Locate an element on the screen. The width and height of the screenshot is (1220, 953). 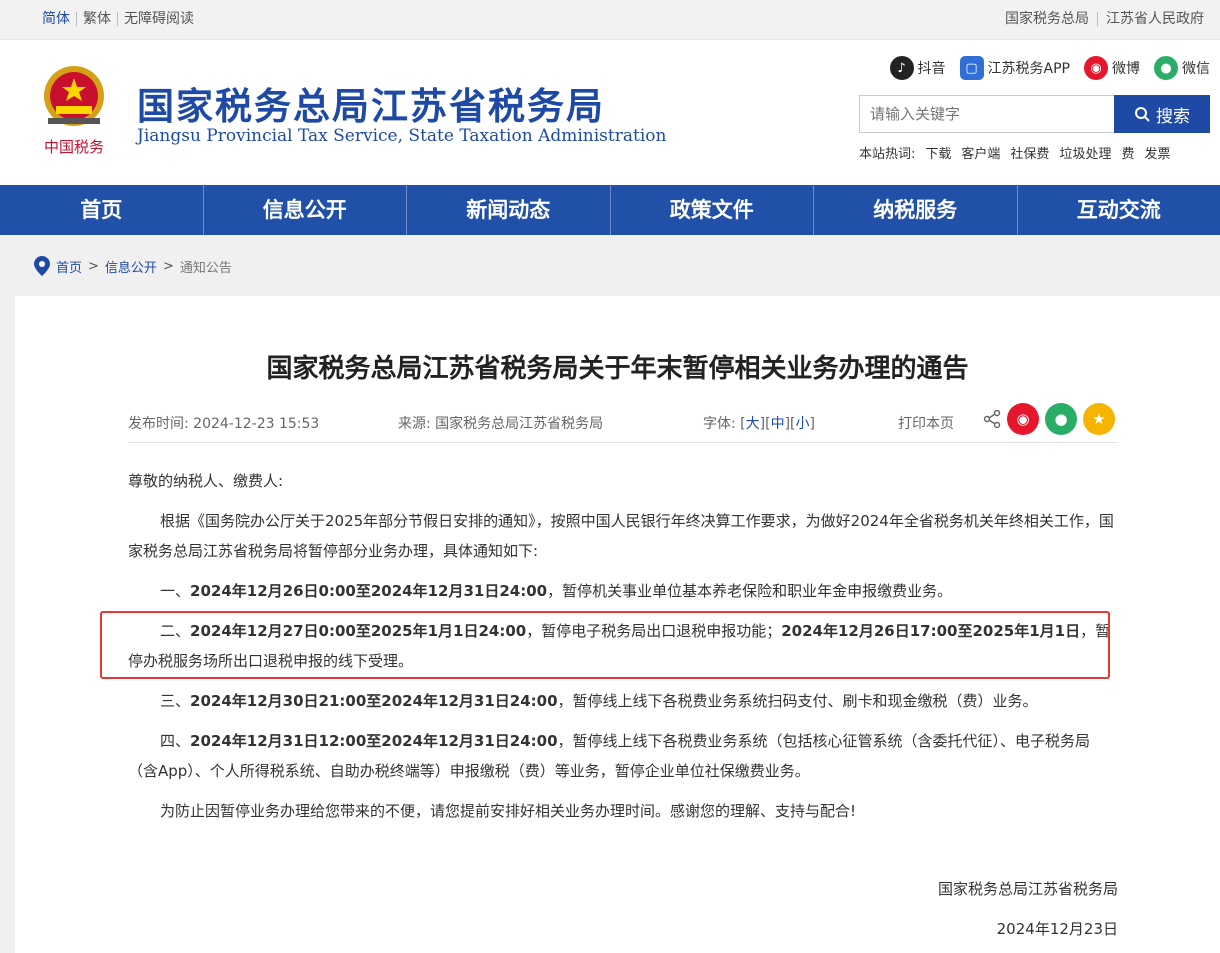
hot-word: 费 is located at coordinates (1127, 152).